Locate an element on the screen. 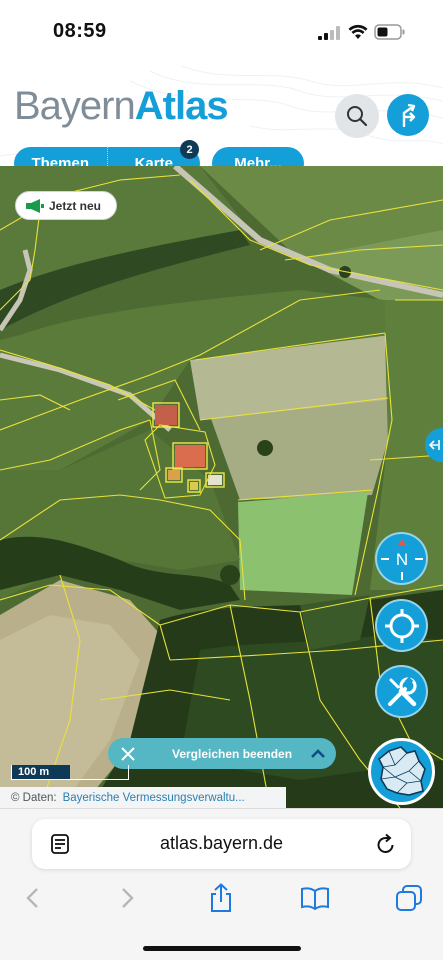  end-compare-button: Vergleichen beenden is located at coordinates (222, 753).